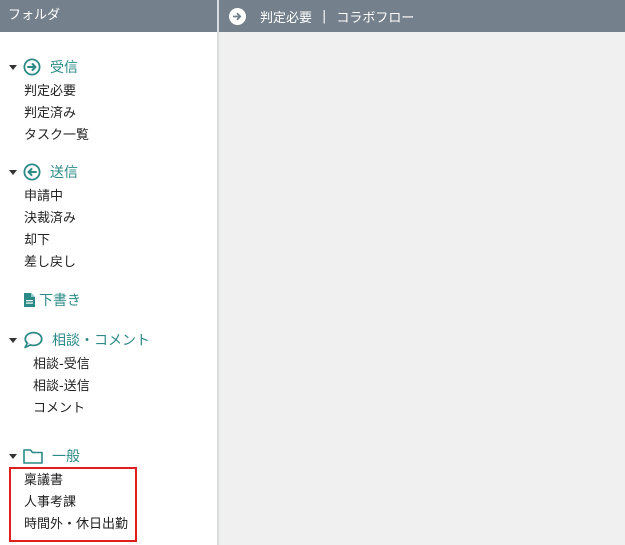  What do you see at coordinates (56, 92) in the screenshot?
I see `sidebar-item-inbox-pending: 判定必要` at bounding box center [56, 92].